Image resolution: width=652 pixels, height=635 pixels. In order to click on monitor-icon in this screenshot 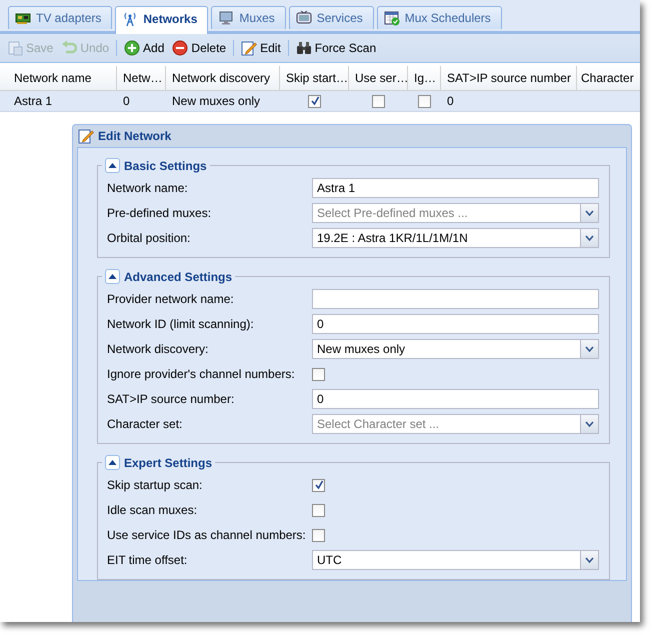, I will do `click(226, 18)`.